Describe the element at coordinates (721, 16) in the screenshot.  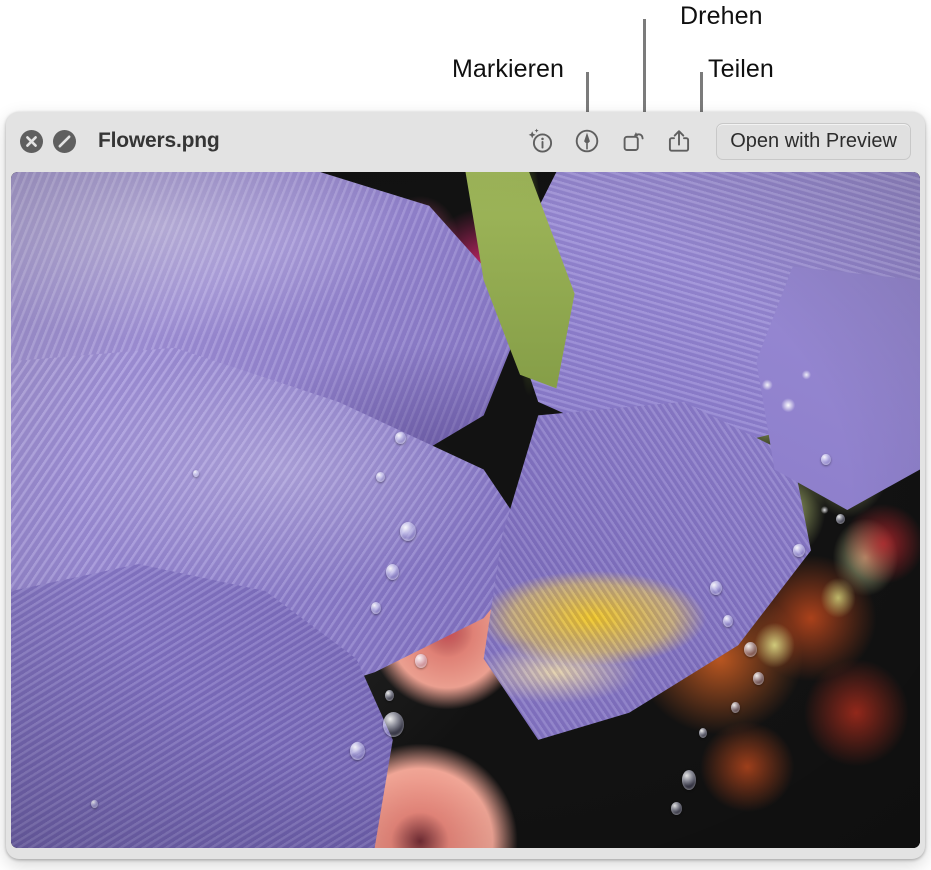
I see `callout-label-drehen: Drehen` at that location.